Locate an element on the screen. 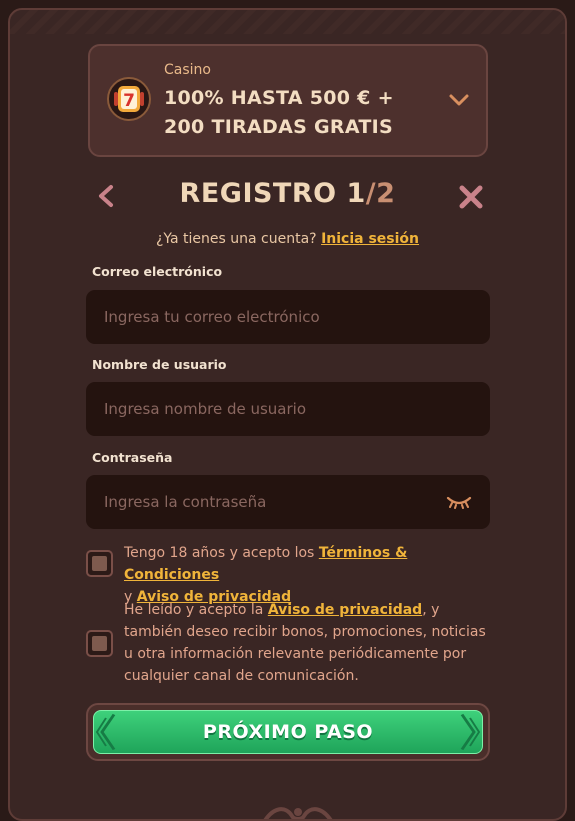 This screenshot has height=821, width=575. slot-seven-icon: 7 is located at coordinates (129, 99).